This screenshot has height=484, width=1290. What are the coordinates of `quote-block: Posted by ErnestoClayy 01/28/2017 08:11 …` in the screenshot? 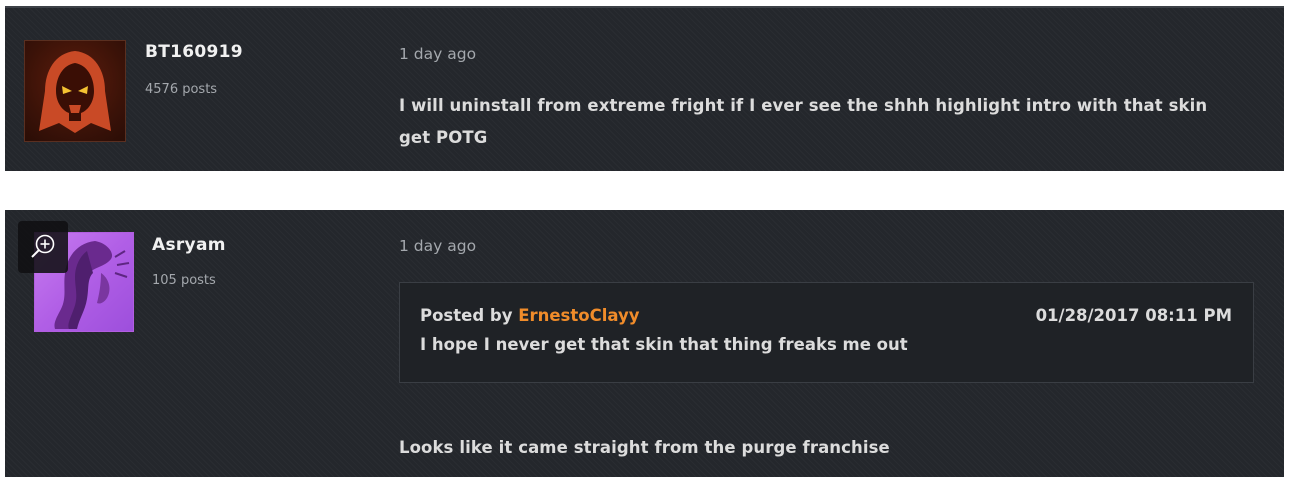 It's located at (826, 332).